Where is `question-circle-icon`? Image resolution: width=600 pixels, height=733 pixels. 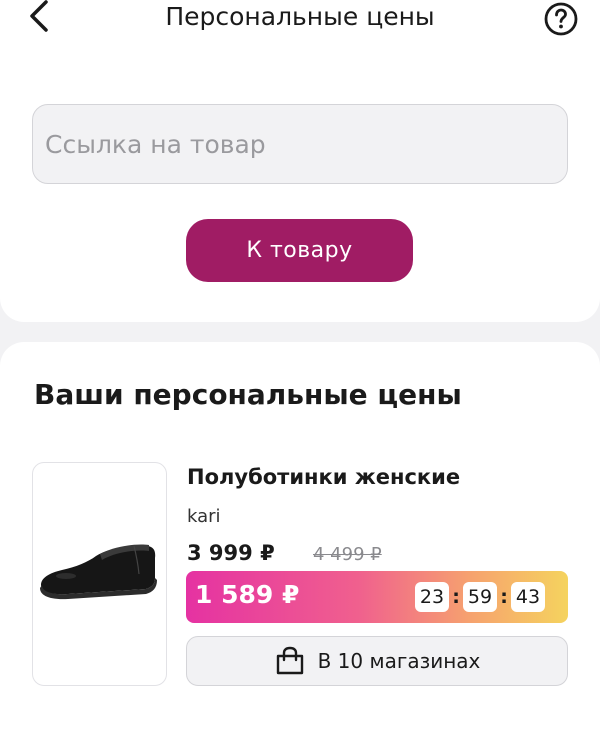 question-circle-icon is located at coordinates (561, 21).